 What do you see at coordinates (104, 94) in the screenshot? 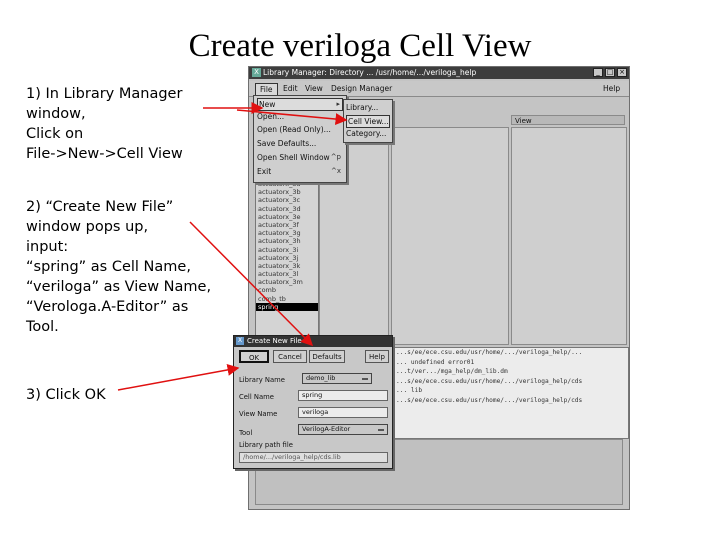
I see `step-1-line: 1) In Library Manager` at bounding box center [104, 94].